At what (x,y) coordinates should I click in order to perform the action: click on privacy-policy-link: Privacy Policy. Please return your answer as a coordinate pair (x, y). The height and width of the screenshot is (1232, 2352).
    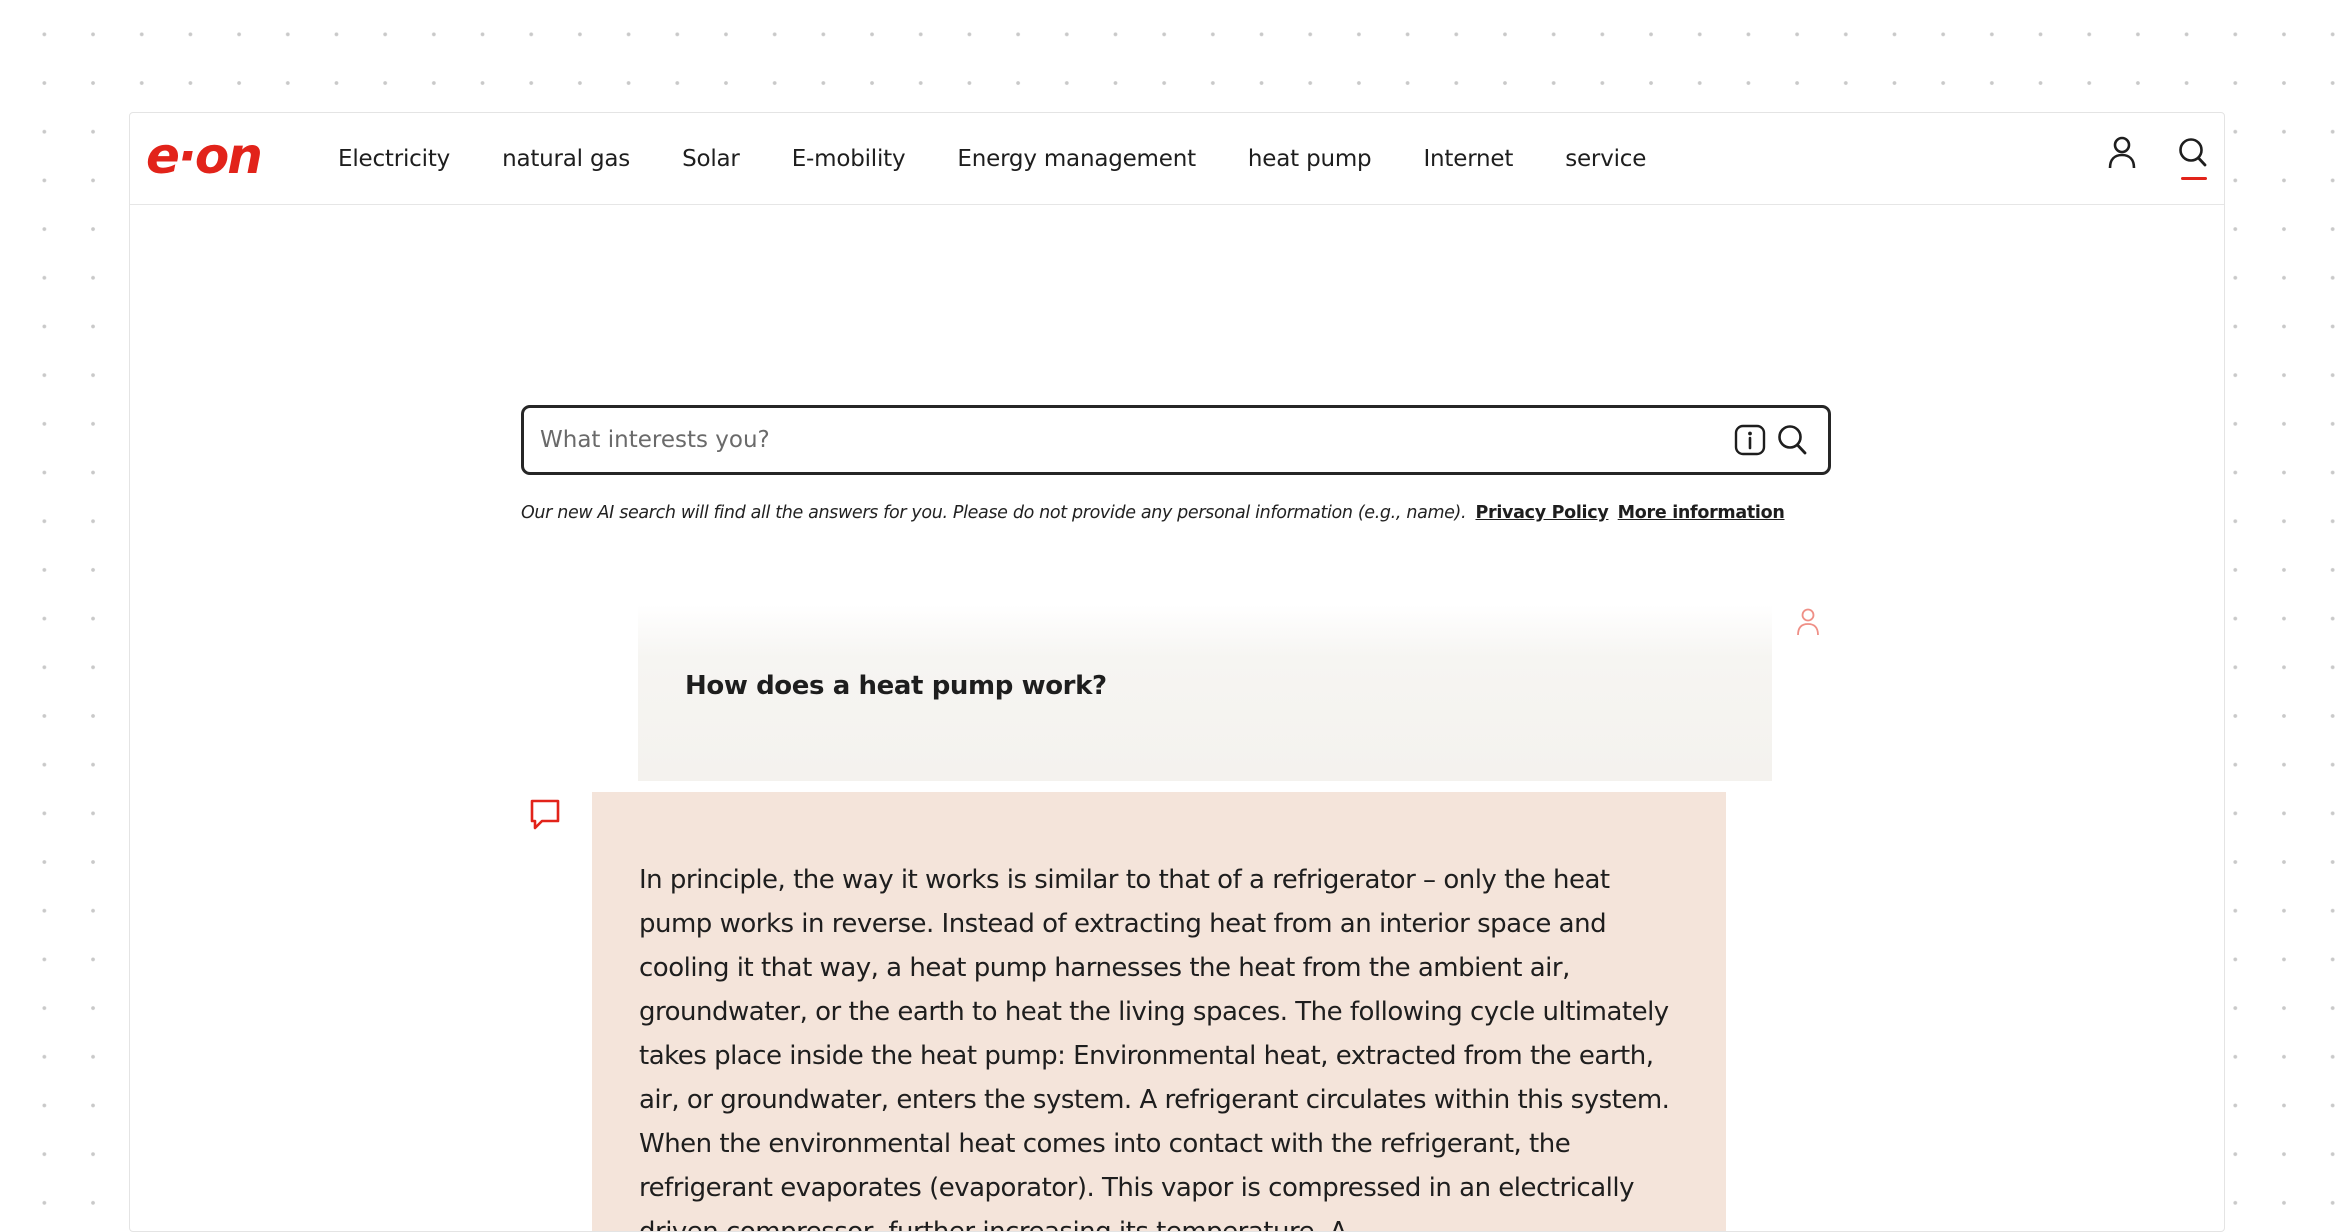
    Looking at the image, I should click on (1541, 513).